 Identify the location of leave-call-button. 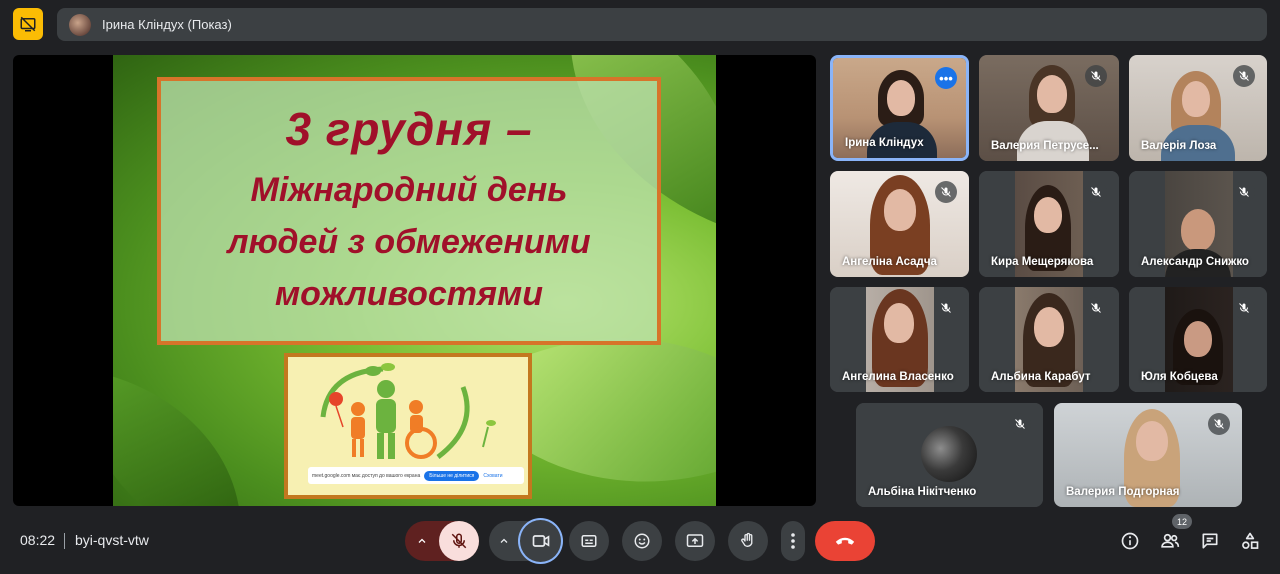
(845, 541).